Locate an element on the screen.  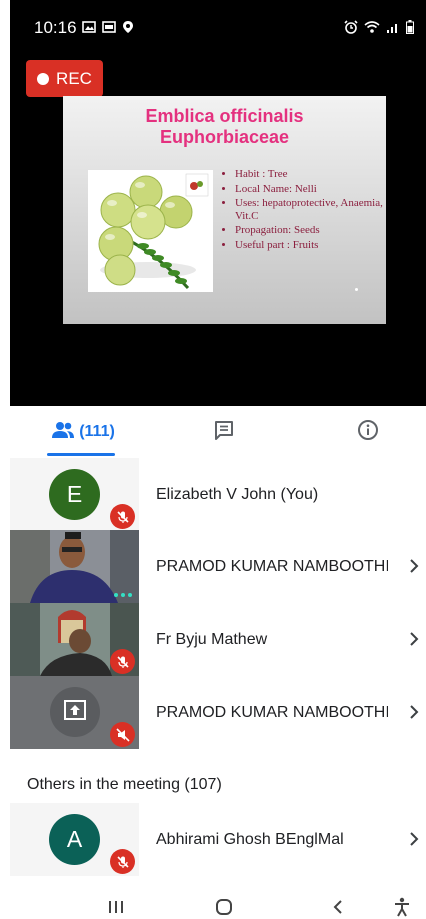
slide-title: Emblica officinalis Euphorbiaceae is located at coordinates (224, 127).